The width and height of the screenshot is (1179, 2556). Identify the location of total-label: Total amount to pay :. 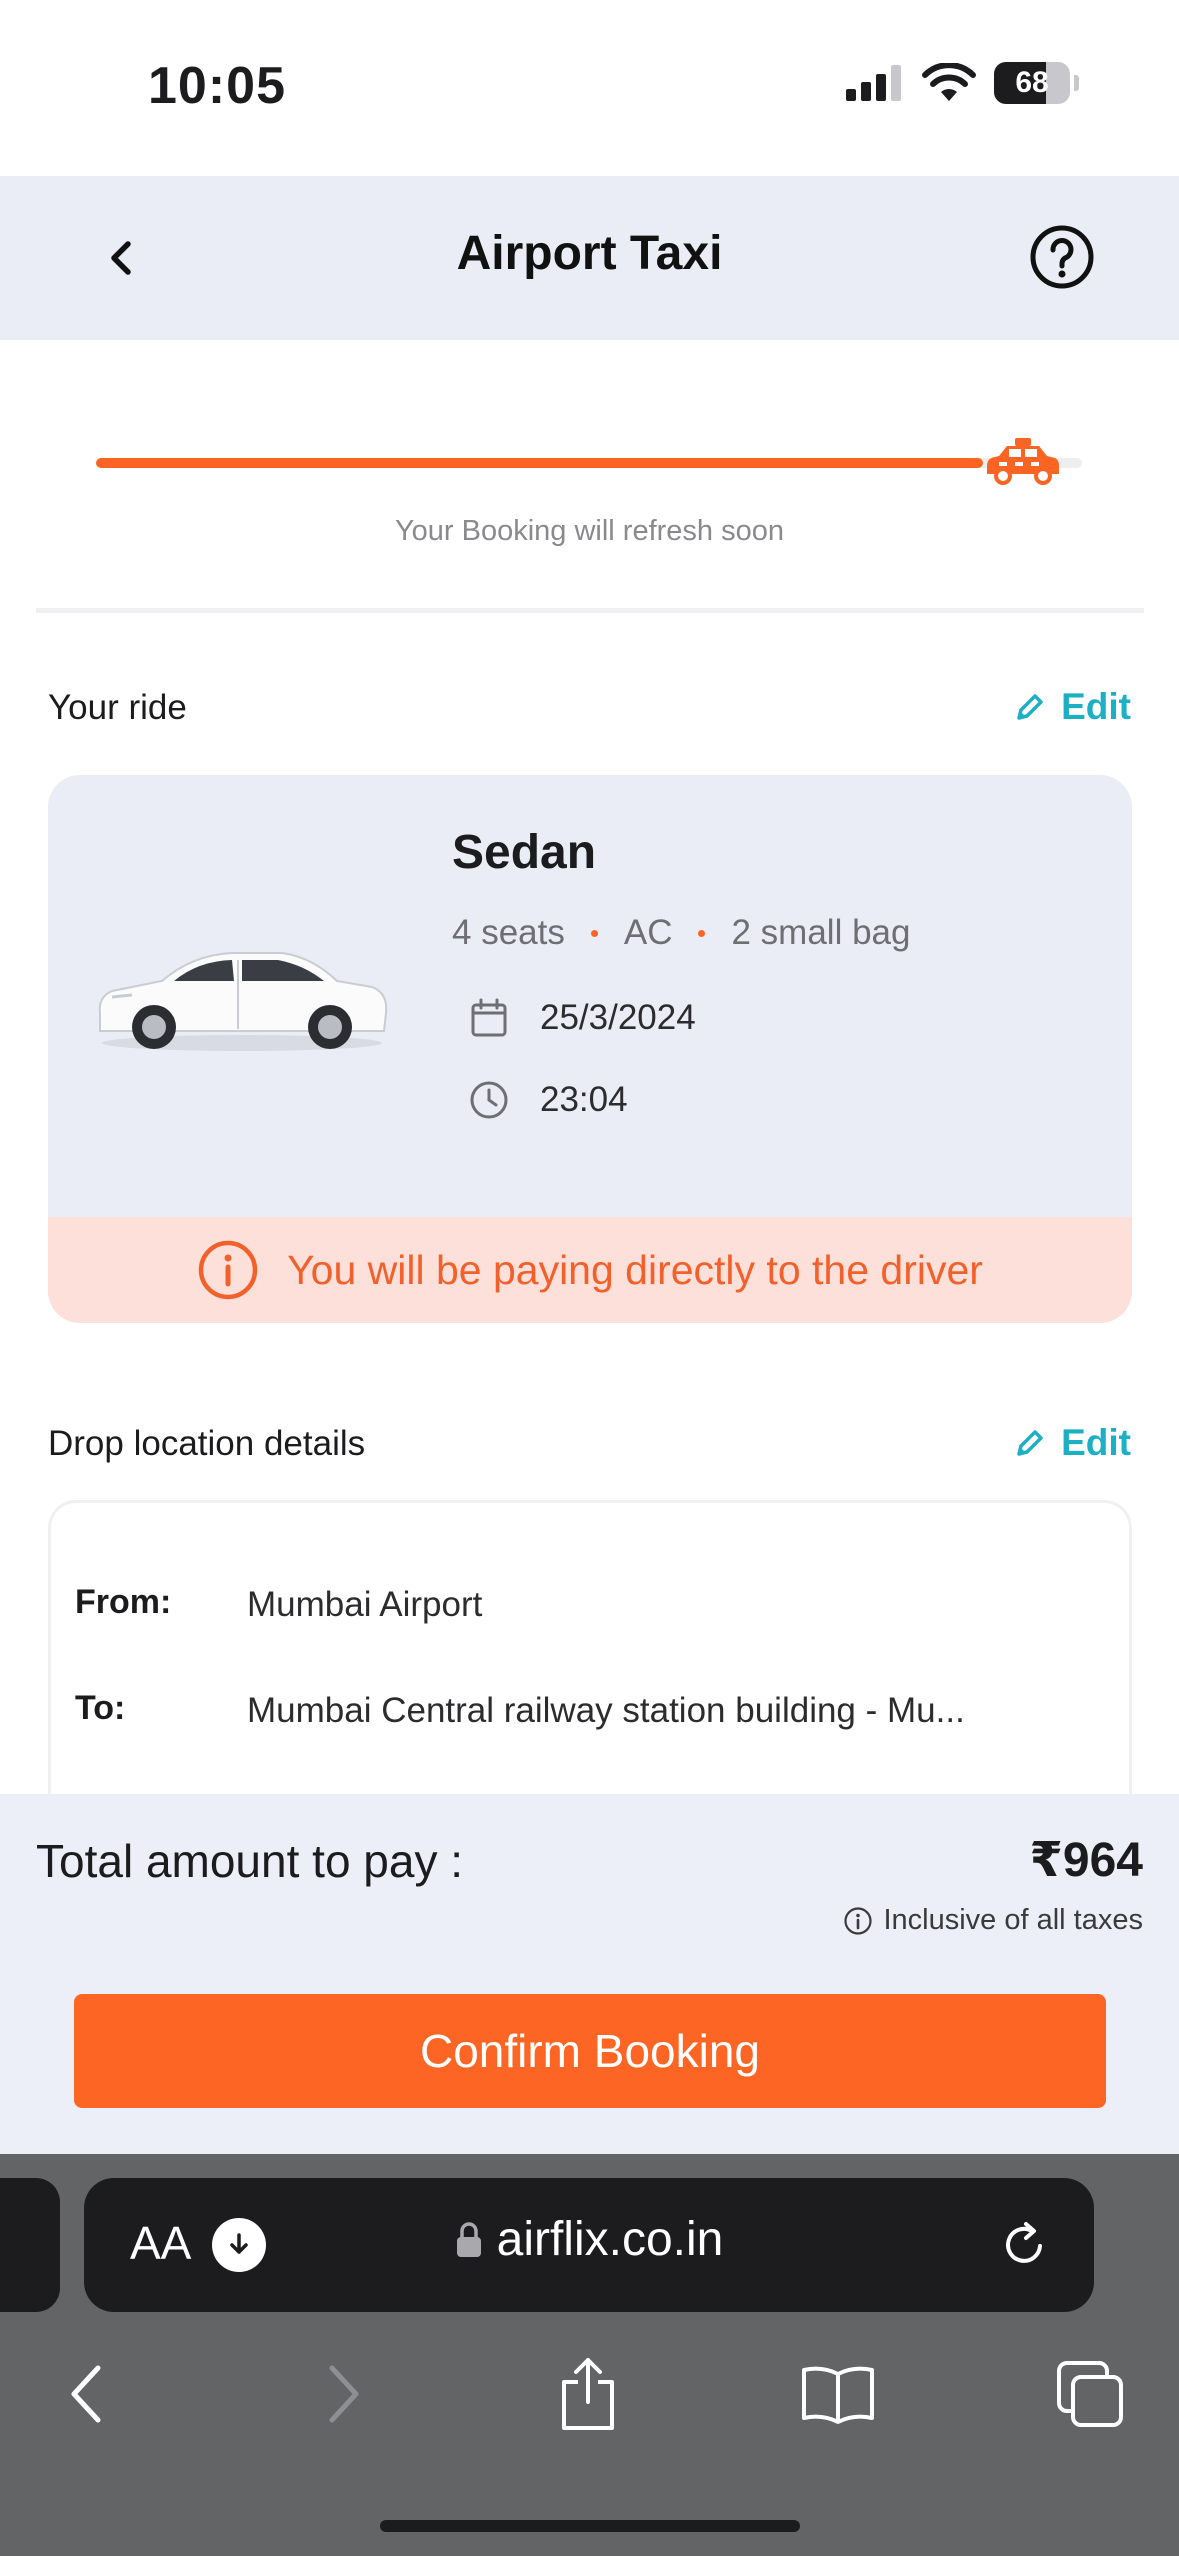
(250, 1861).